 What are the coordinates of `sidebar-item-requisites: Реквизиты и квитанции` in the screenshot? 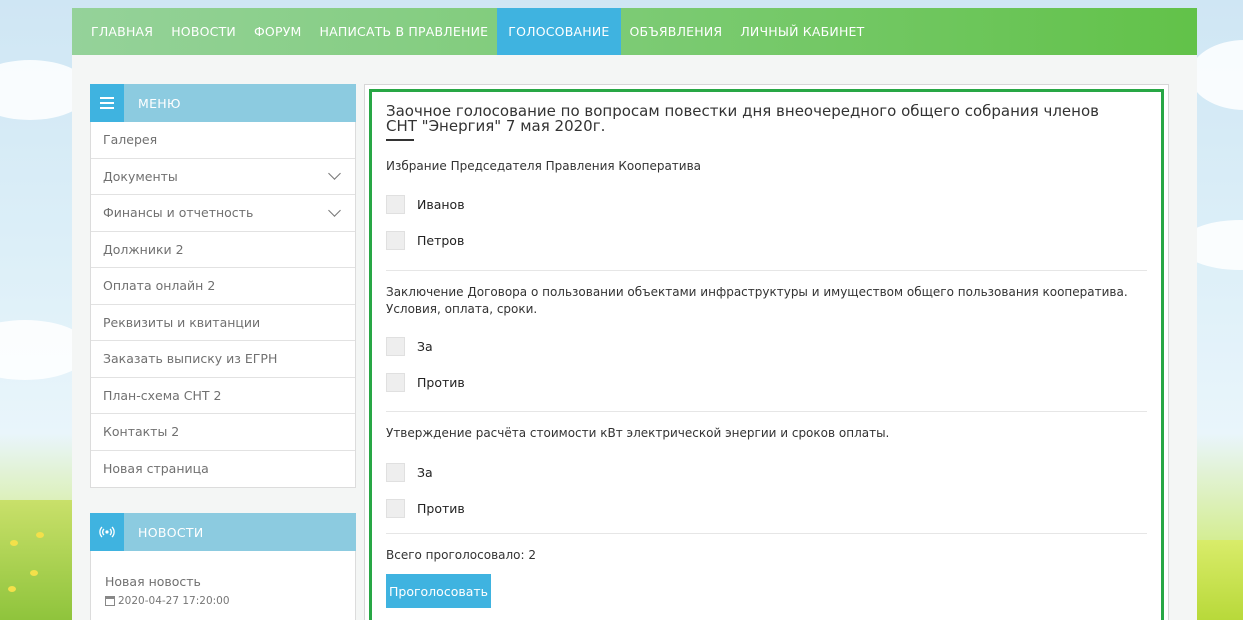 It's located at (223, 323).